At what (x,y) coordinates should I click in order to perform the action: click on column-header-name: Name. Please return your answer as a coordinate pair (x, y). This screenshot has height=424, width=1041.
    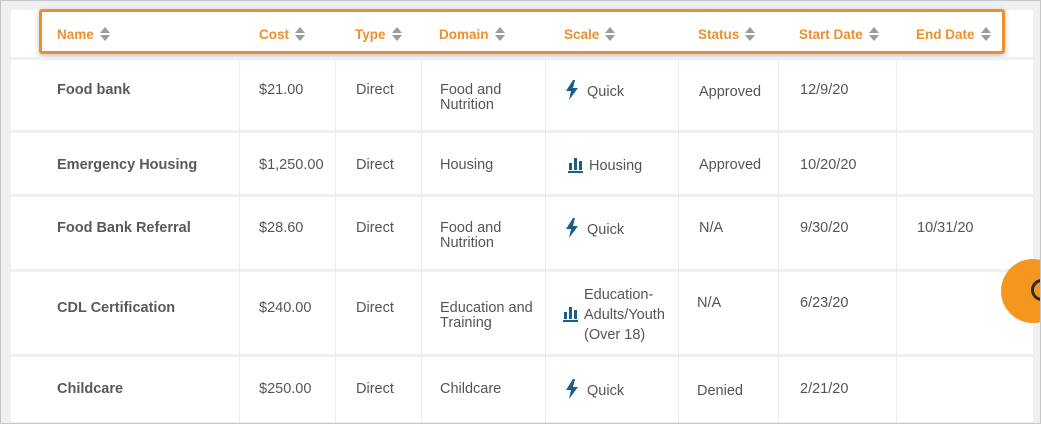
    Looking at the image, I should click on (84, 34).